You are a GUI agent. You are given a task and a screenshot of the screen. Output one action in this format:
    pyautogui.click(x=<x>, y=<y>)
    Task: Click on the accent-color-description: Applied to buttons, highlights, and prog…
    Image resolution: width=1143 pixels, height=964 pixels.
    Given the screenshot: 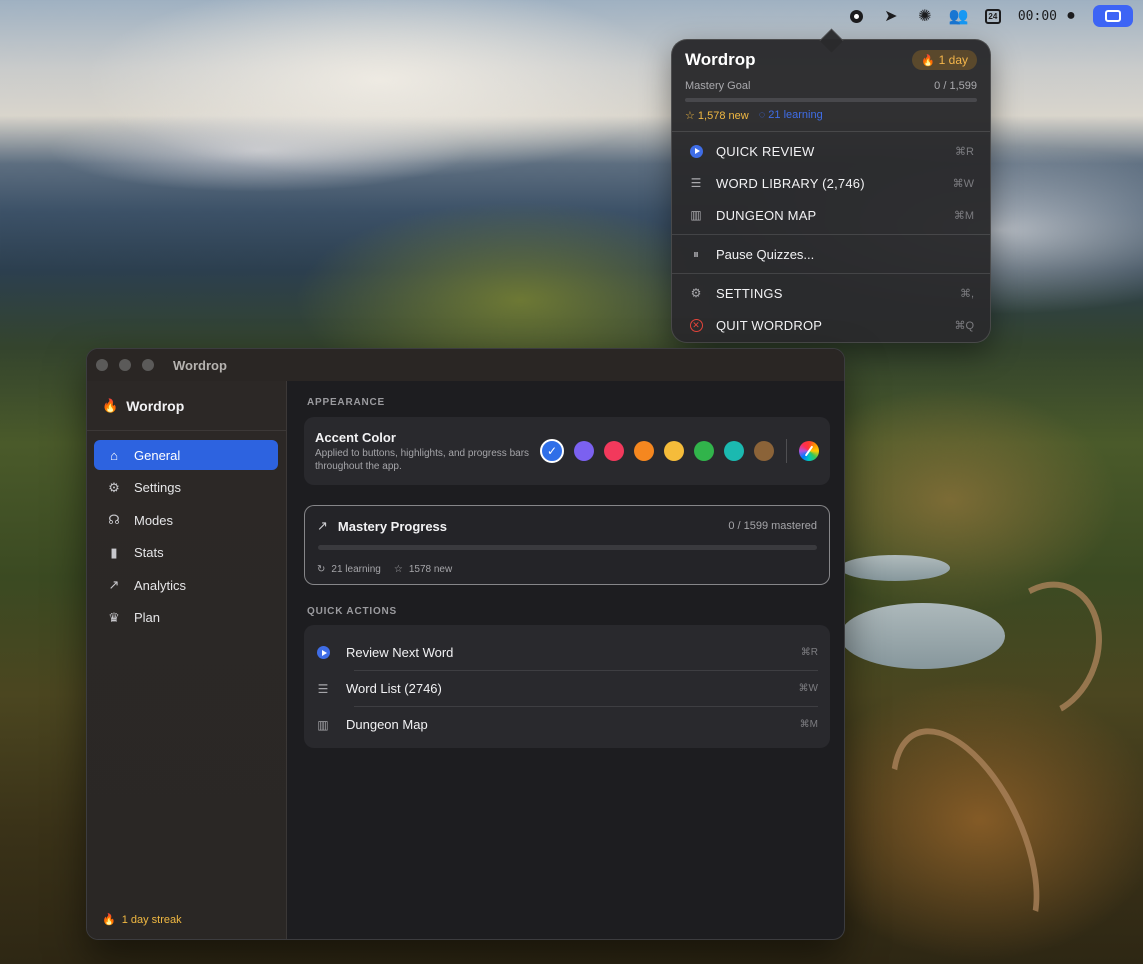 What is the action you would take?
    pyautogui.click(x=422, y=459)
    